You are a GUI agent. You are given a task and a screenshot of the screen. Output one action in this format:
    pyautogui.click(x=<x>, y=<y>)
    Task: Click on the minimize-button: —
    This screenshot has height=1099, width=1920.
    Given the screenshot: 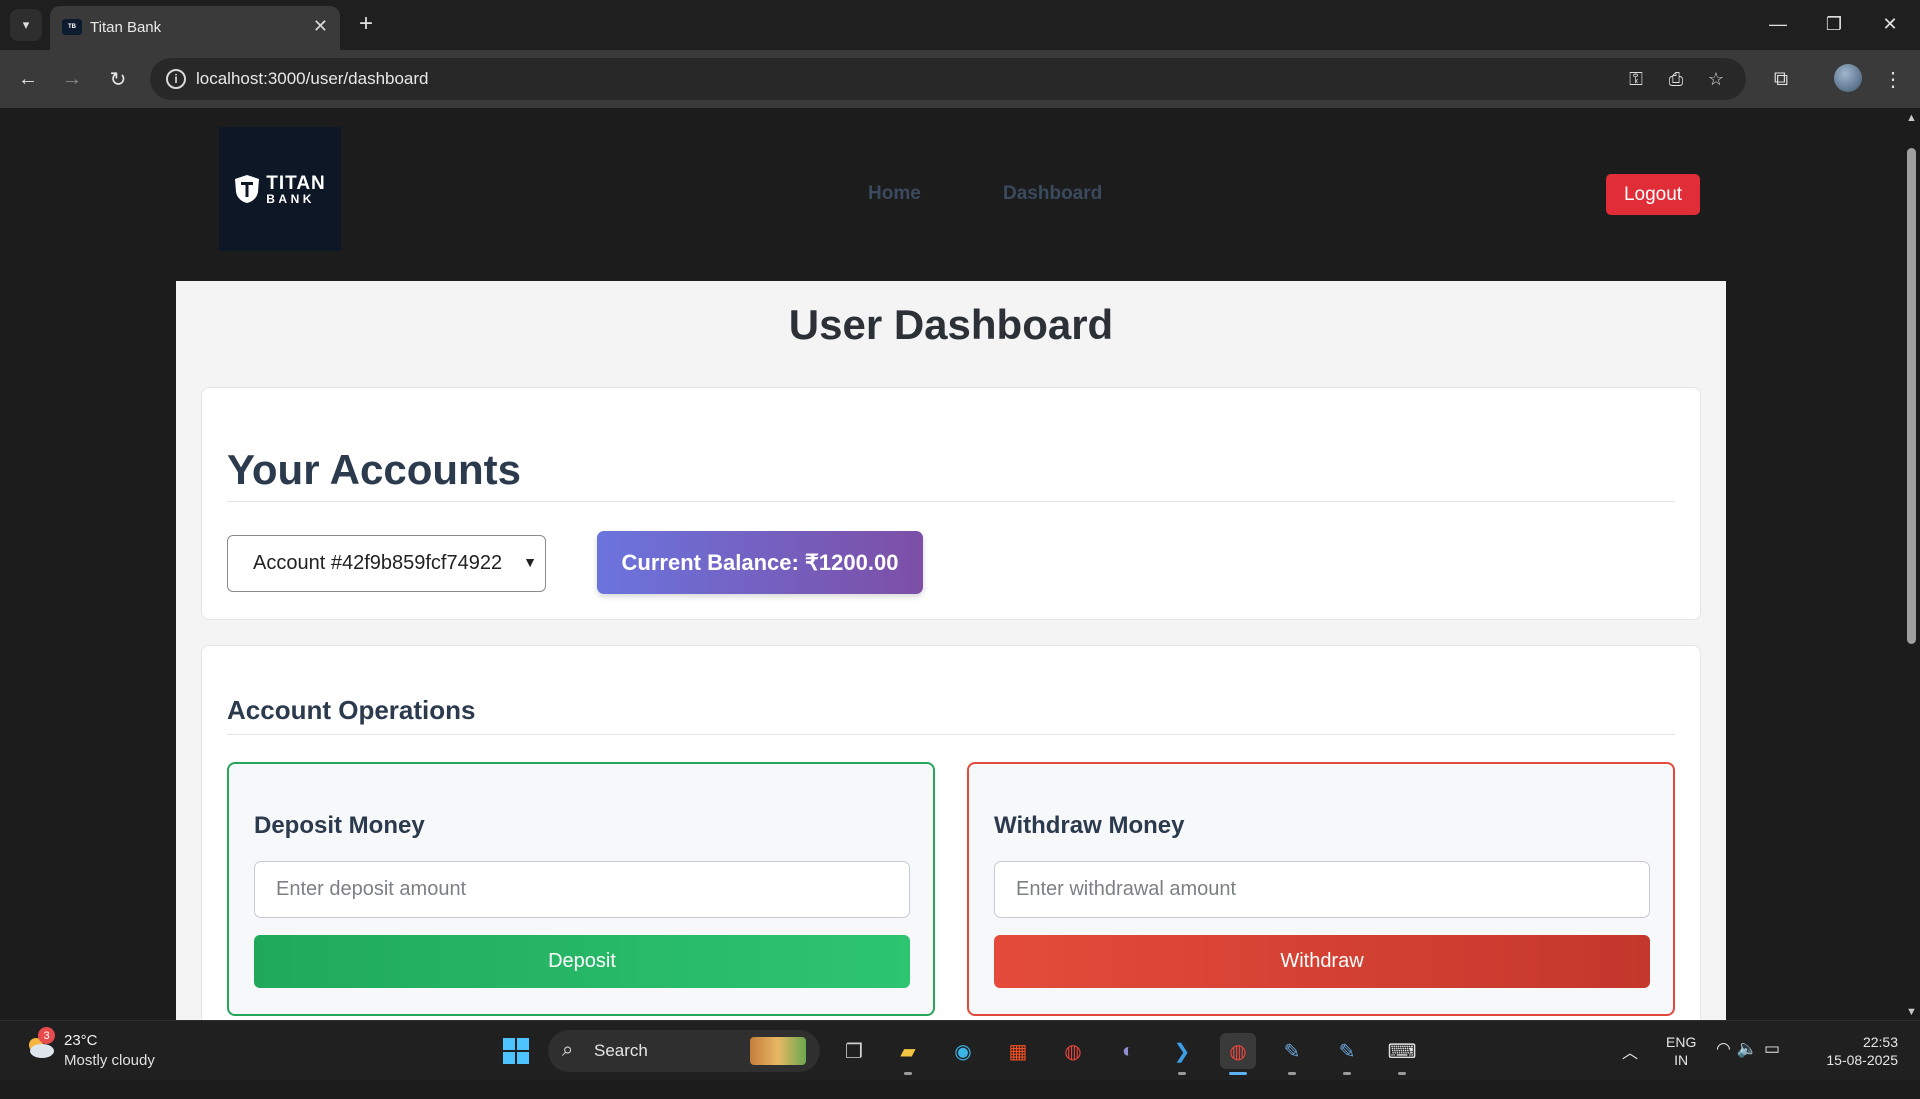 What is the action you would take?
    pyautogui.click(x=1778, y=24)
    